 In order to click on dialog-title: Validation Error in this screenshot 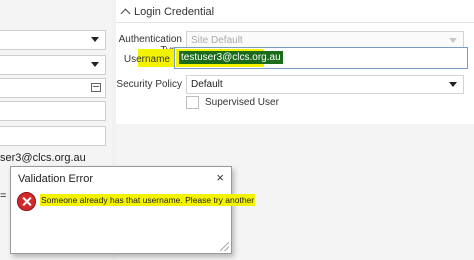, I will do `click(55, 179)`.